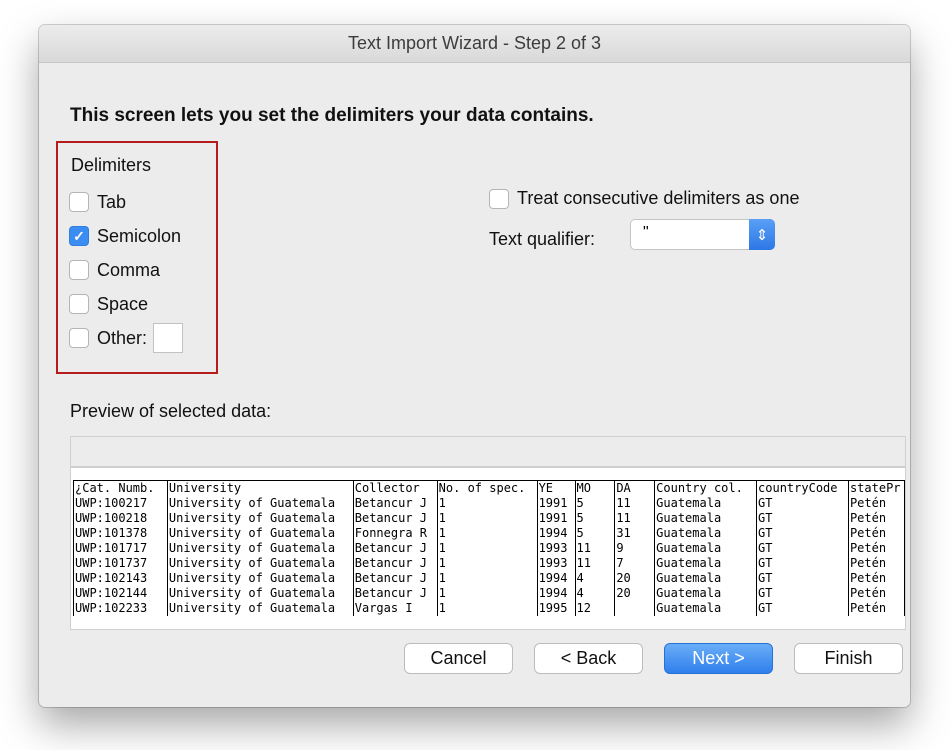 The image size is (951, 750). I want to click on table-cell: Vargas I, so click(395, 608).